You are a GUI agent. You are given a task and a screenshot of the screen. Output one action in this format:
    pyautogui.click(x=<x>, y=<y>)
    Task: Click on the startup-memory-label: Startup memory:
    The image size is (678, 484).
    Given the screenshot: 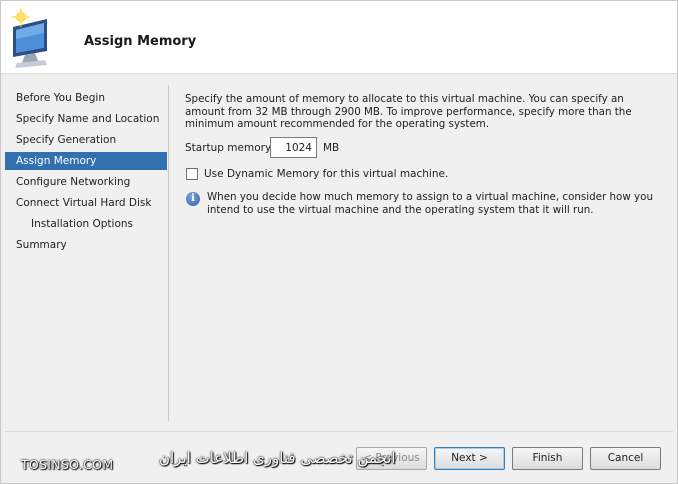 What is the action you would take?
    pyautogui.click(x=229, y=148)
    